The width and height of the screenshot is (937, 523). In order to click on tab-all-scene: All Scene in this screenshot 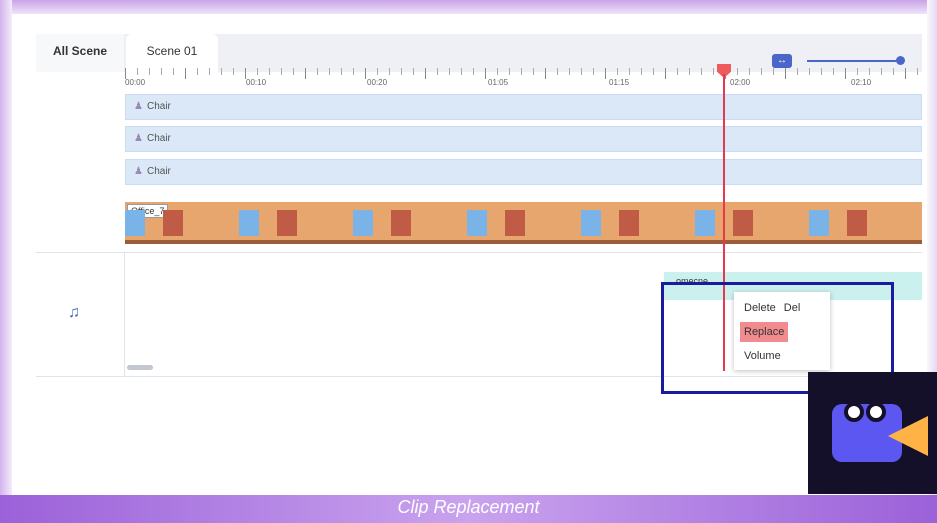, I will do `click(80, 53)`.